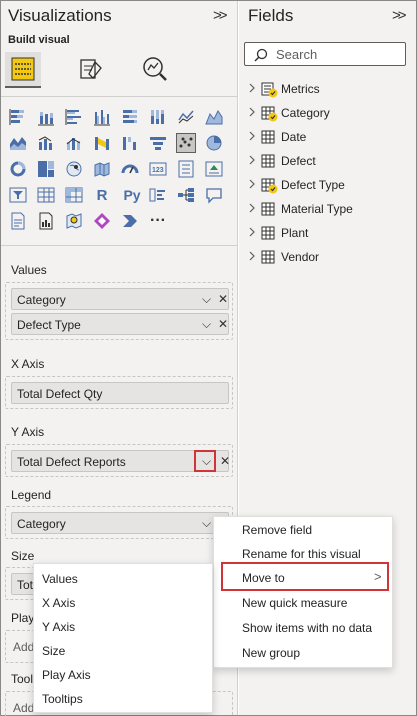 The width and height of the screenshot is (417, 716). Describe the element at coordinates (186, 169) in the screenshot. I see `multirow-card-icon` at that location.